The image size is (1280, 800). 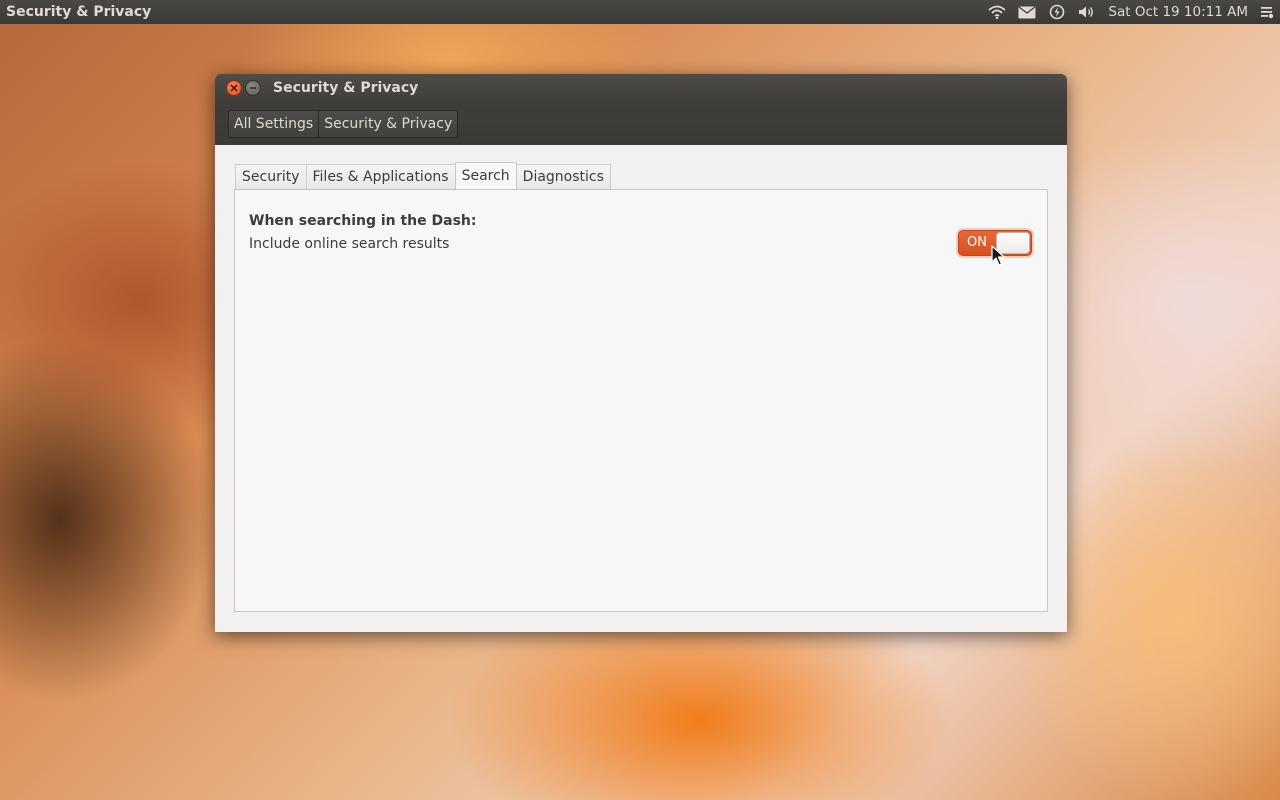 I want to click on top-panel: Security & Privacy Sat Oct 19 10:11 AM, so click(x=640, y=12).